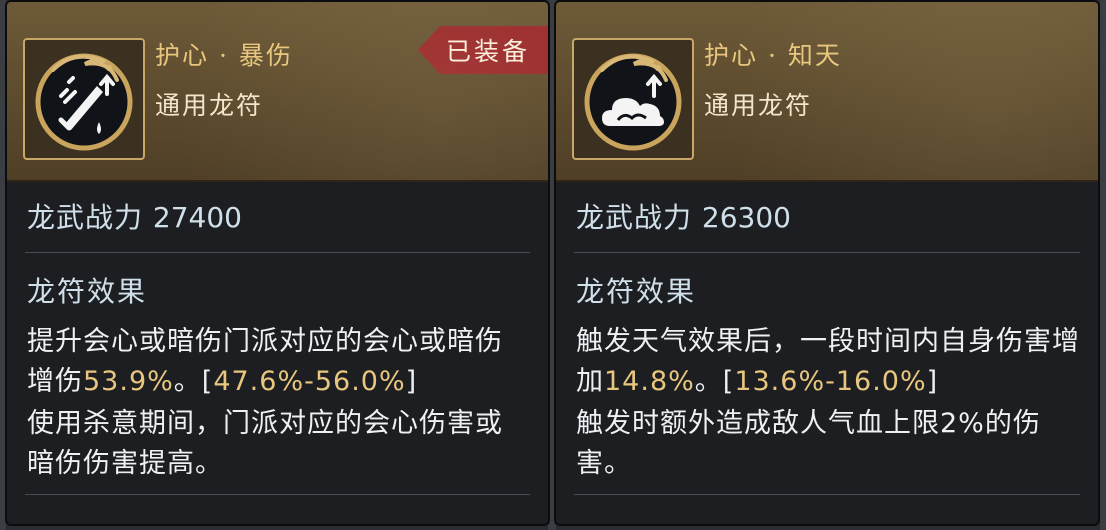  What do you see at coordinates (224, 55) in the screenshot?
I see `talisman-name: 护心 · 暴伤` at bounding box center [224, 55].